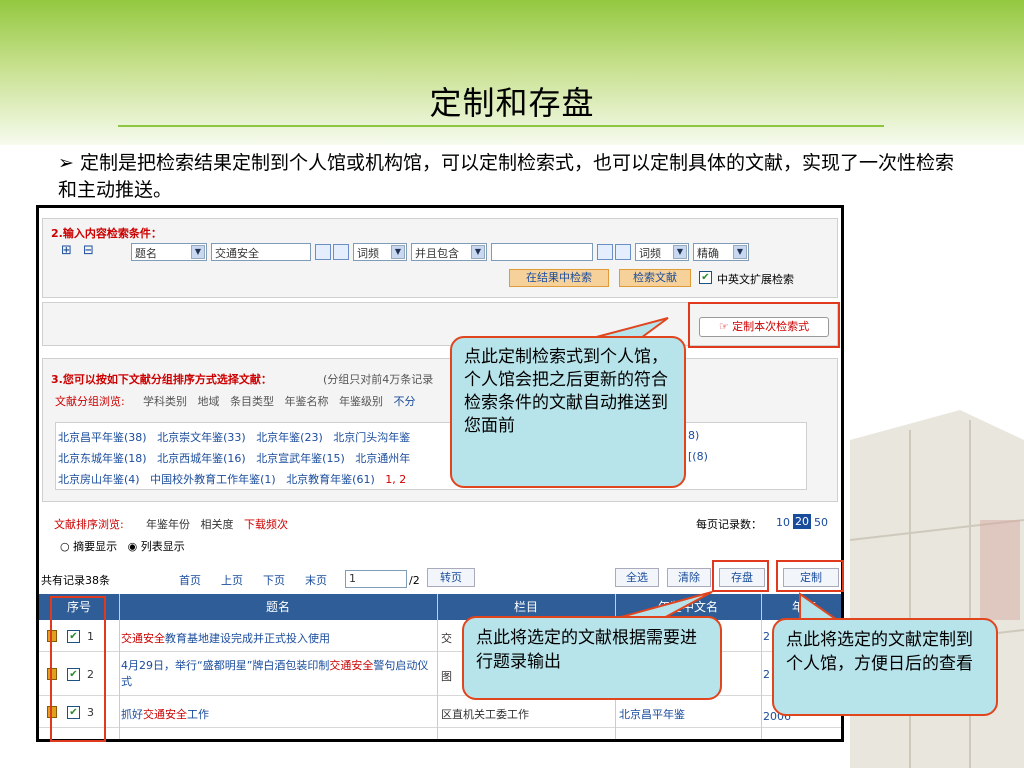 The image size is (1024, 768). I want to click on view-mode: ○ 摘要显示 ◉ 列表显示, so click(122, 546).